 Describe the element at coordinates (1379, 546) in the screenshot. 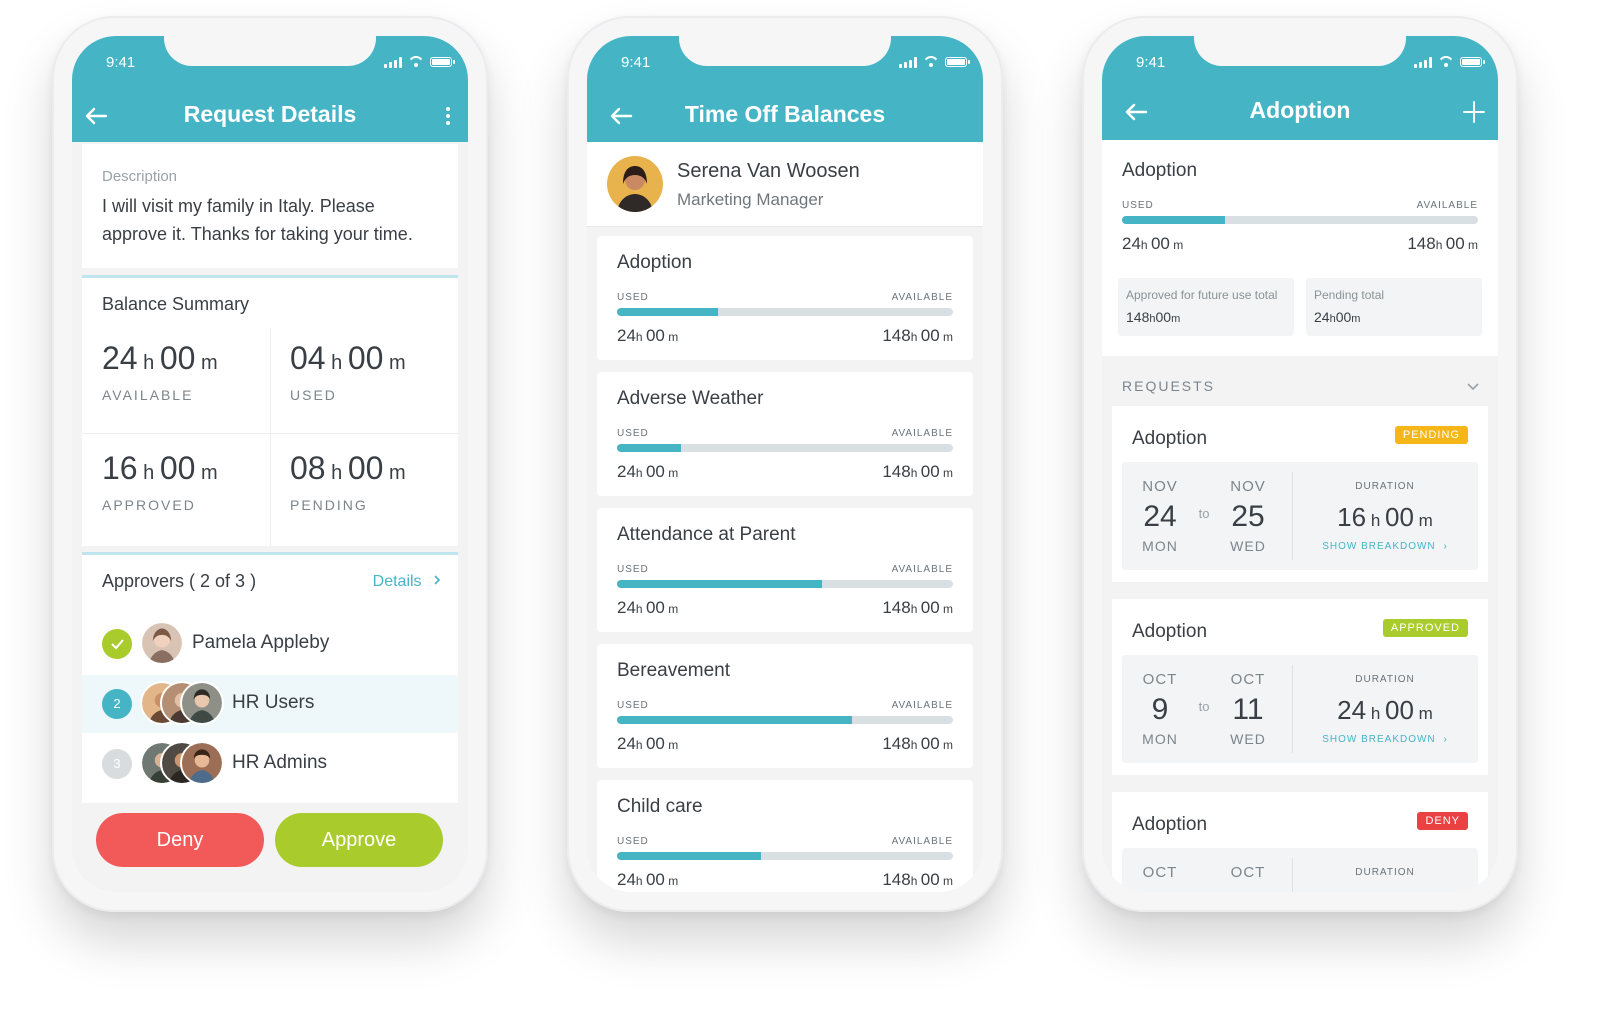

I see `show-breakdown-label: SHOW BREAKDOWN` at that location.